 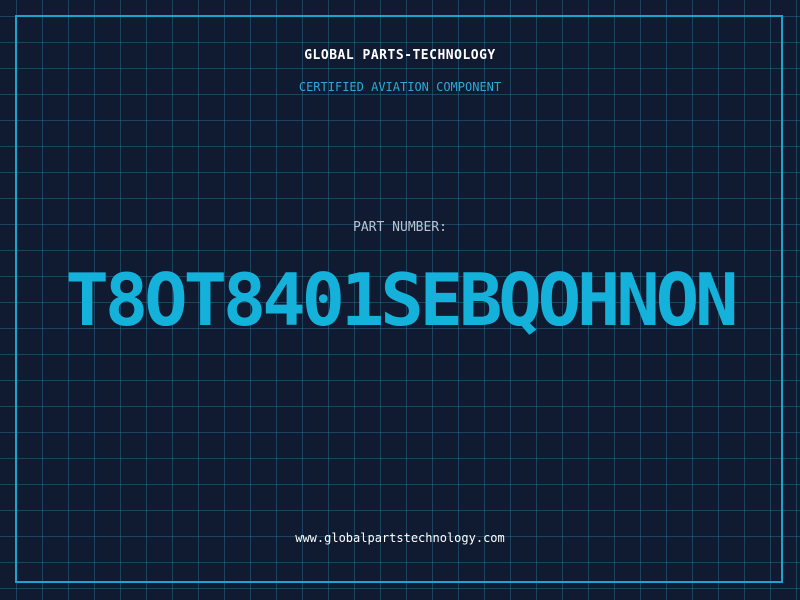 What do you see at coordinates (402, 300) in the screenshot?
I see `part-number-value: T8OT8401SEBQOHNON` at bounding box center [402, 300].